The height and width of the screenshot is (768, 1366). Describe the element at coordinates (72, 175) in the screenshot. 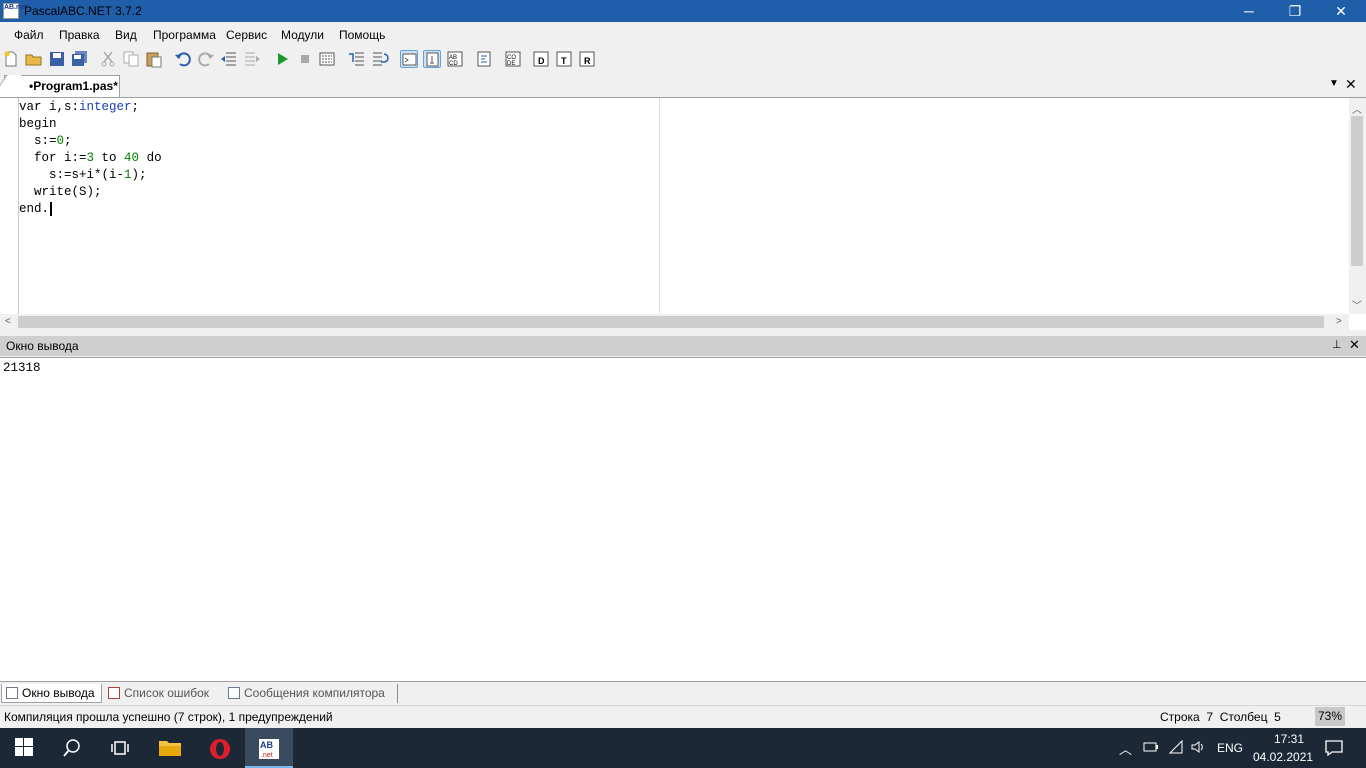

I see `code-token: s:=s+i*(i-` at that location.